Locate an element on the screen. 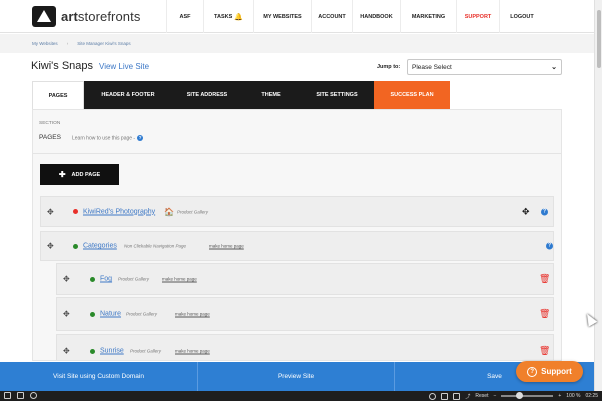  zoom-in-icon: + is located at coordinates (559, 396).